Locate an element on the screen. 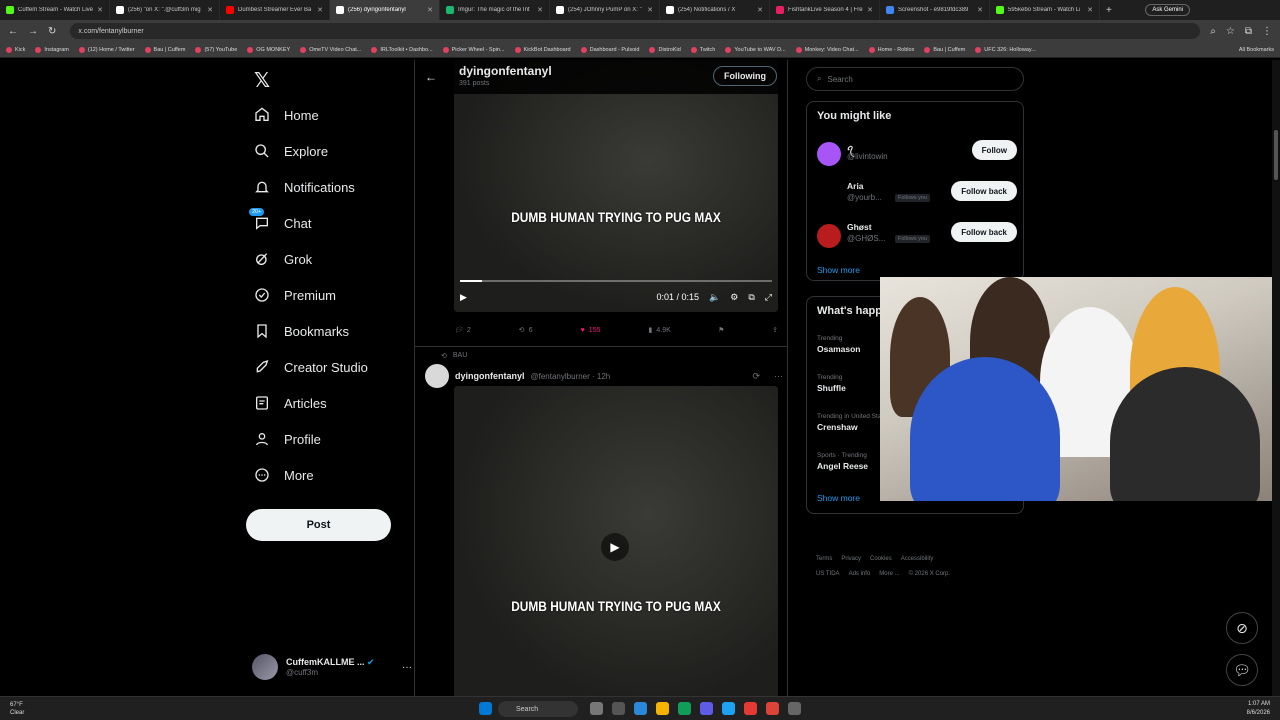  bookmark-item: OG MONKEY is located at coordinates (268, 49).